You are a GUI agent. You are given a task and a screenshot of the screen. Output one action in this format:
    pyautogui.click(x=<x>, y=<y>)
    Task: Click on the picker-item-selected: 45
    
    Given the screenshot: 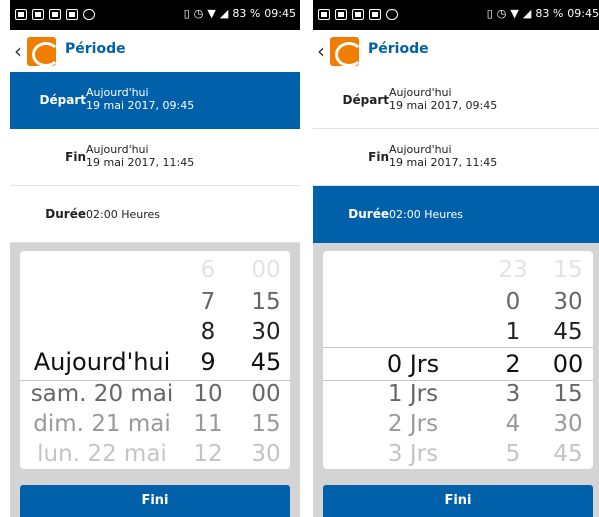 What is the action you would take?
    pyautogui.click(x=266, y=362)
    